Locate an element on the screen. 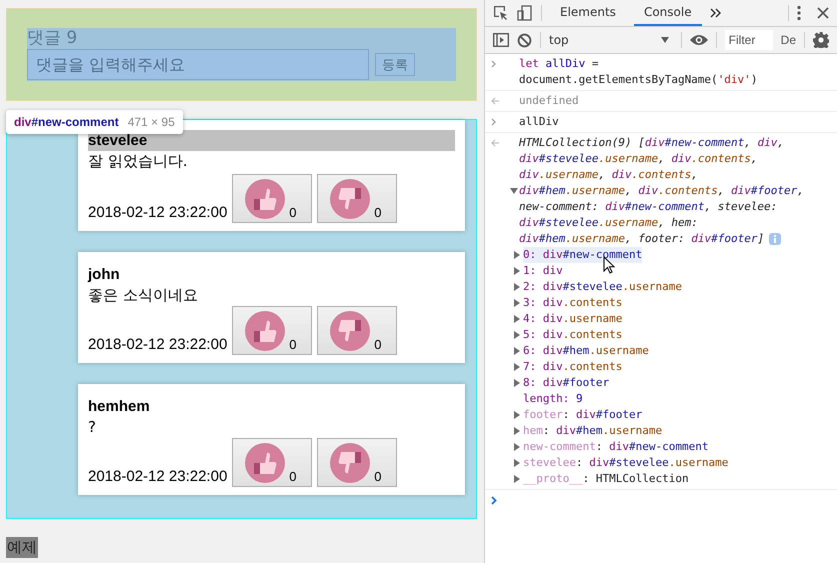 The height and width of the screenshot is (563, 837). close-icon is located at coordinates (823, 13).